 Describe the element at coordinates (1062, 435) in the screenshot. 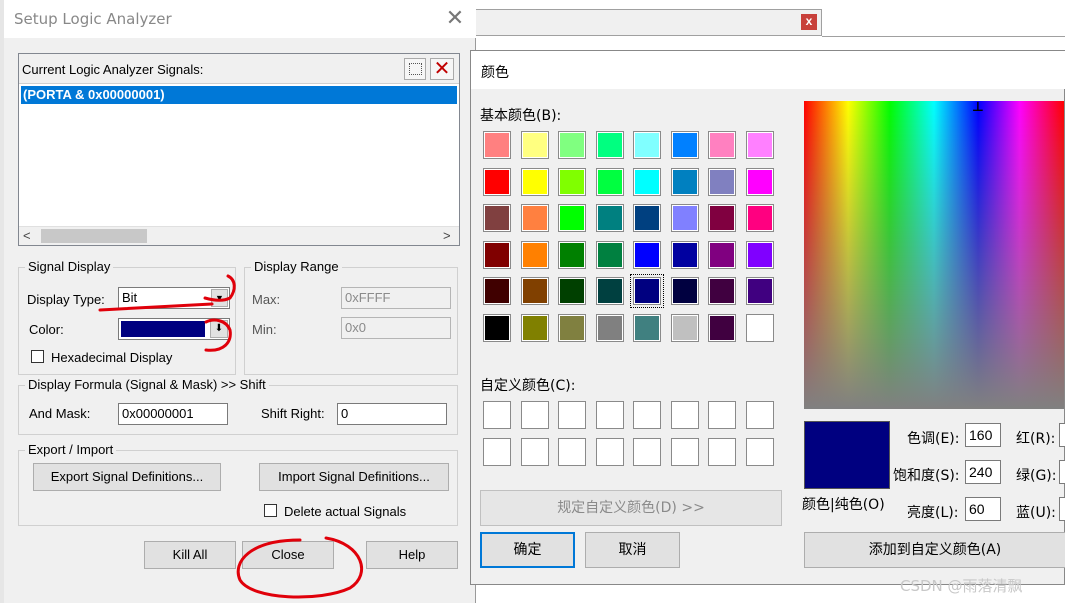

I see `red-field` at that location.